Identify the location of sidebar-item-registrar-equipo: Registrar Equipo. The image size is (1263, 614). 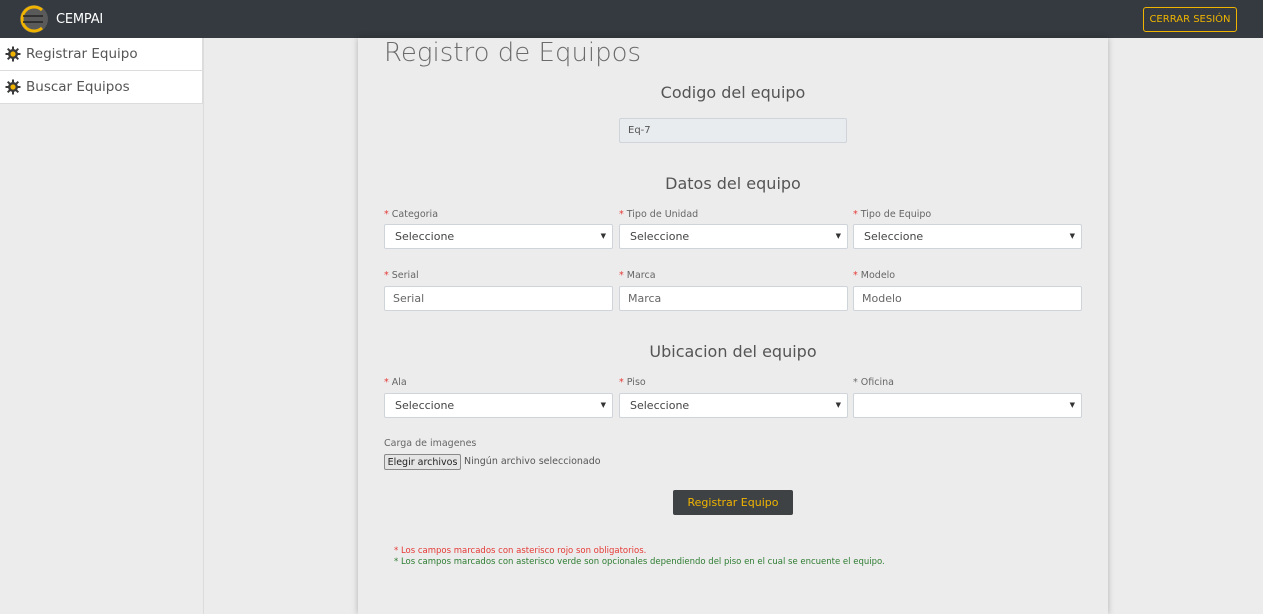
(101, 54).